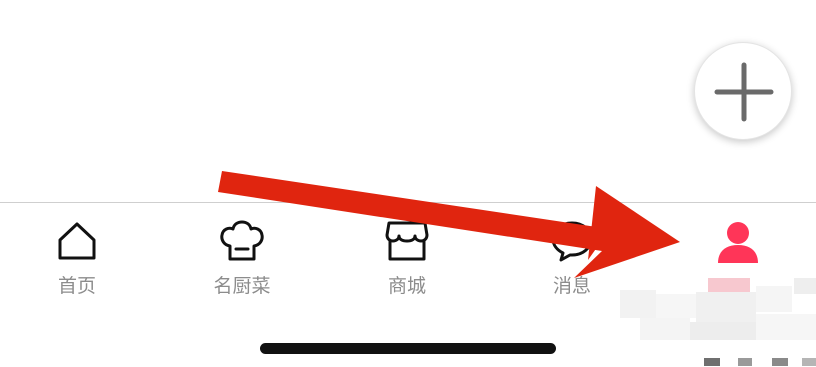 The height and width of the screenshot is (367, 816). I want to click on home-indicator, so click(408, 348).